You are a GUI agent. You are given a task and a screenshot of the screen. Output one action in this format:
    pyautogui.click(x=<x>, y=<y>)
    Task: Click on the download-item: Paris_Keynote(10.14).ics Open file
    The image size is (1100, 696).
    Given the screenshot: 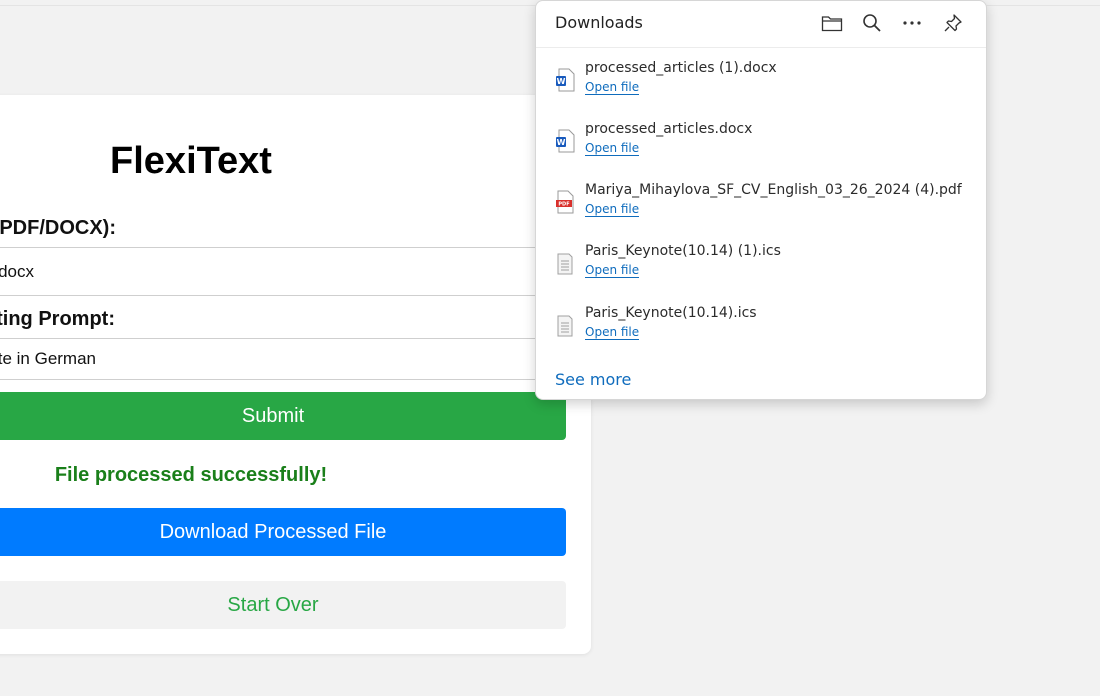 What is the action you would take?
    pyautogui.click(x=761, y=333)
    